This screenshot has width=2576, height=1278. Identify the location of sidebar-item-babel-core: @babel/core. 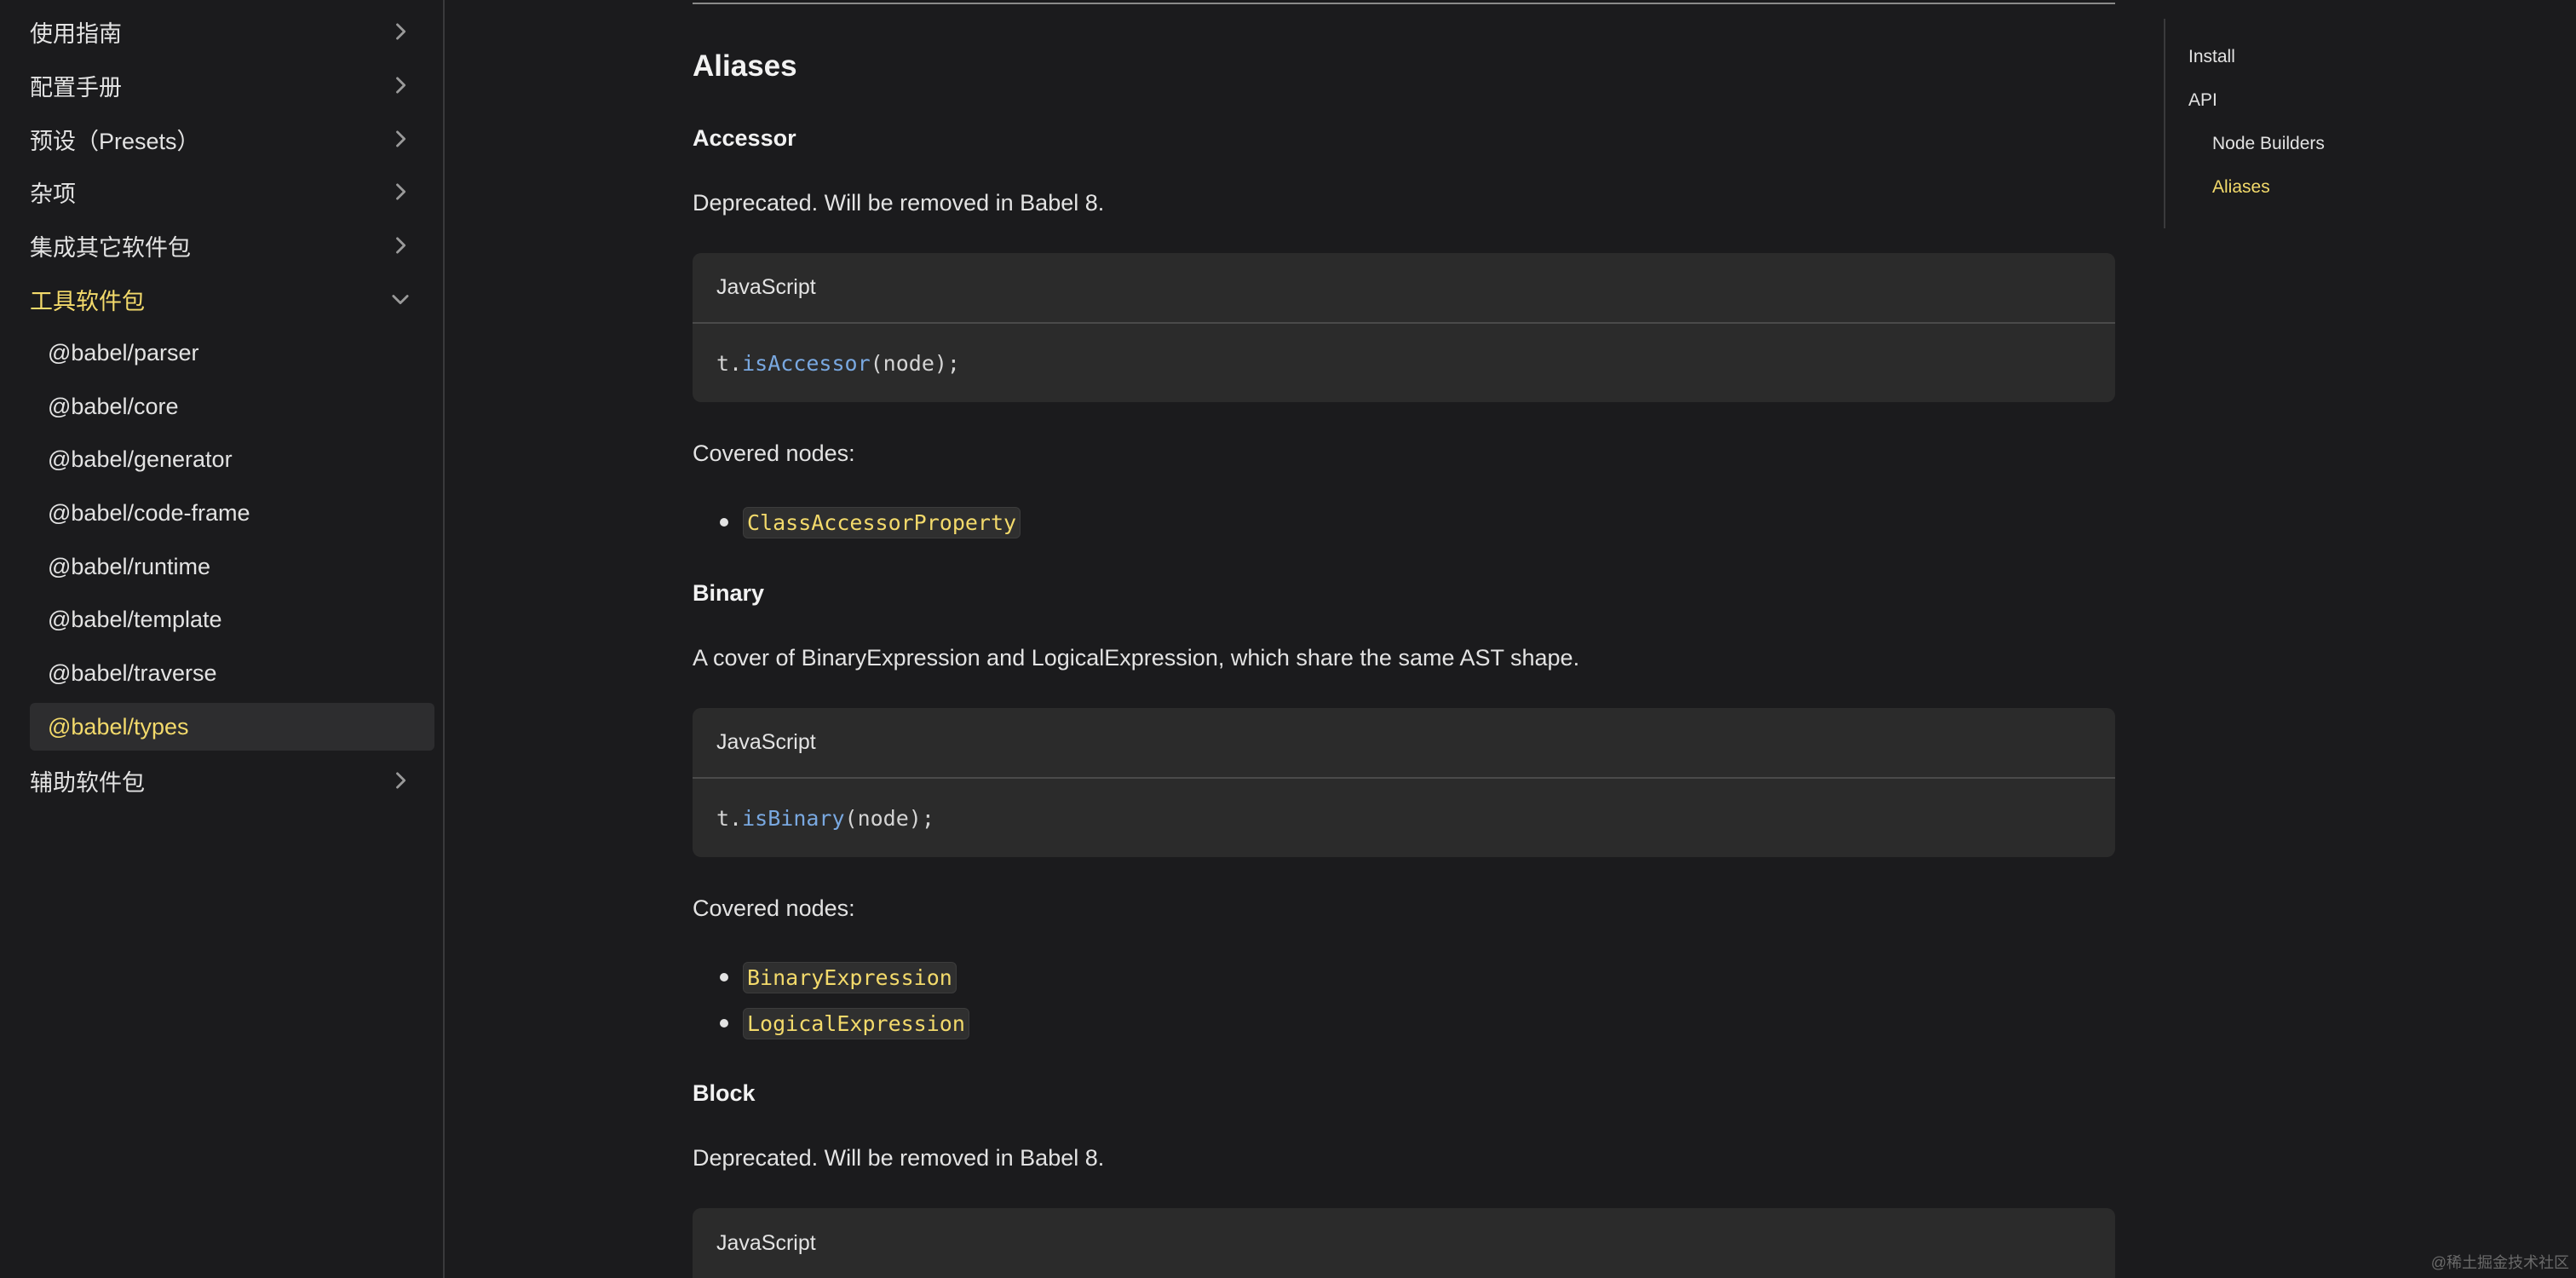
(232, 406).